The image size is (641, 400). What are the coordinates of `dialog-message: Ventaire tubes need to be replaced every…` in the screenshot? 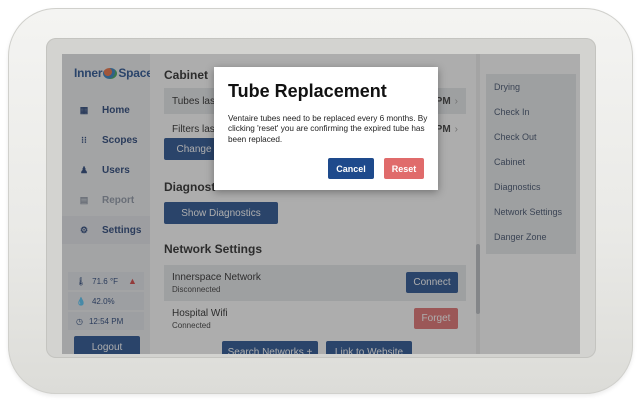 It's located at (328, 129).